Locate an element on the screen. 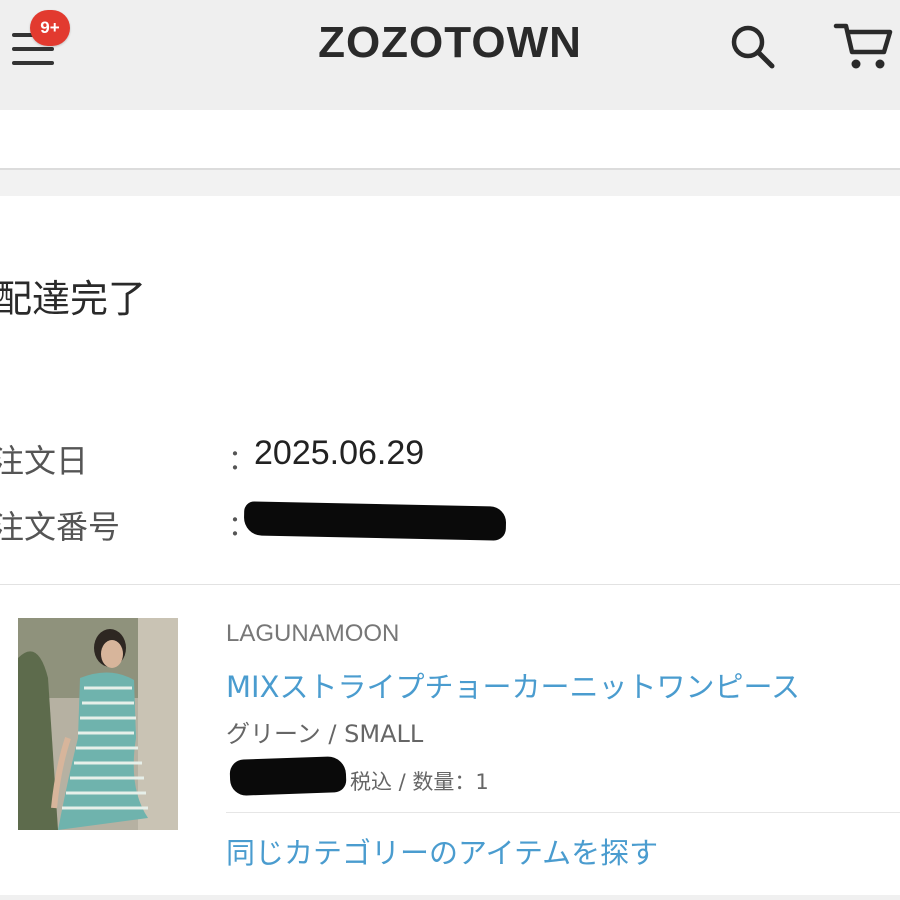 This screenshot has height=900, width=900. product-thumbnail is located at coordinates (98, 724).